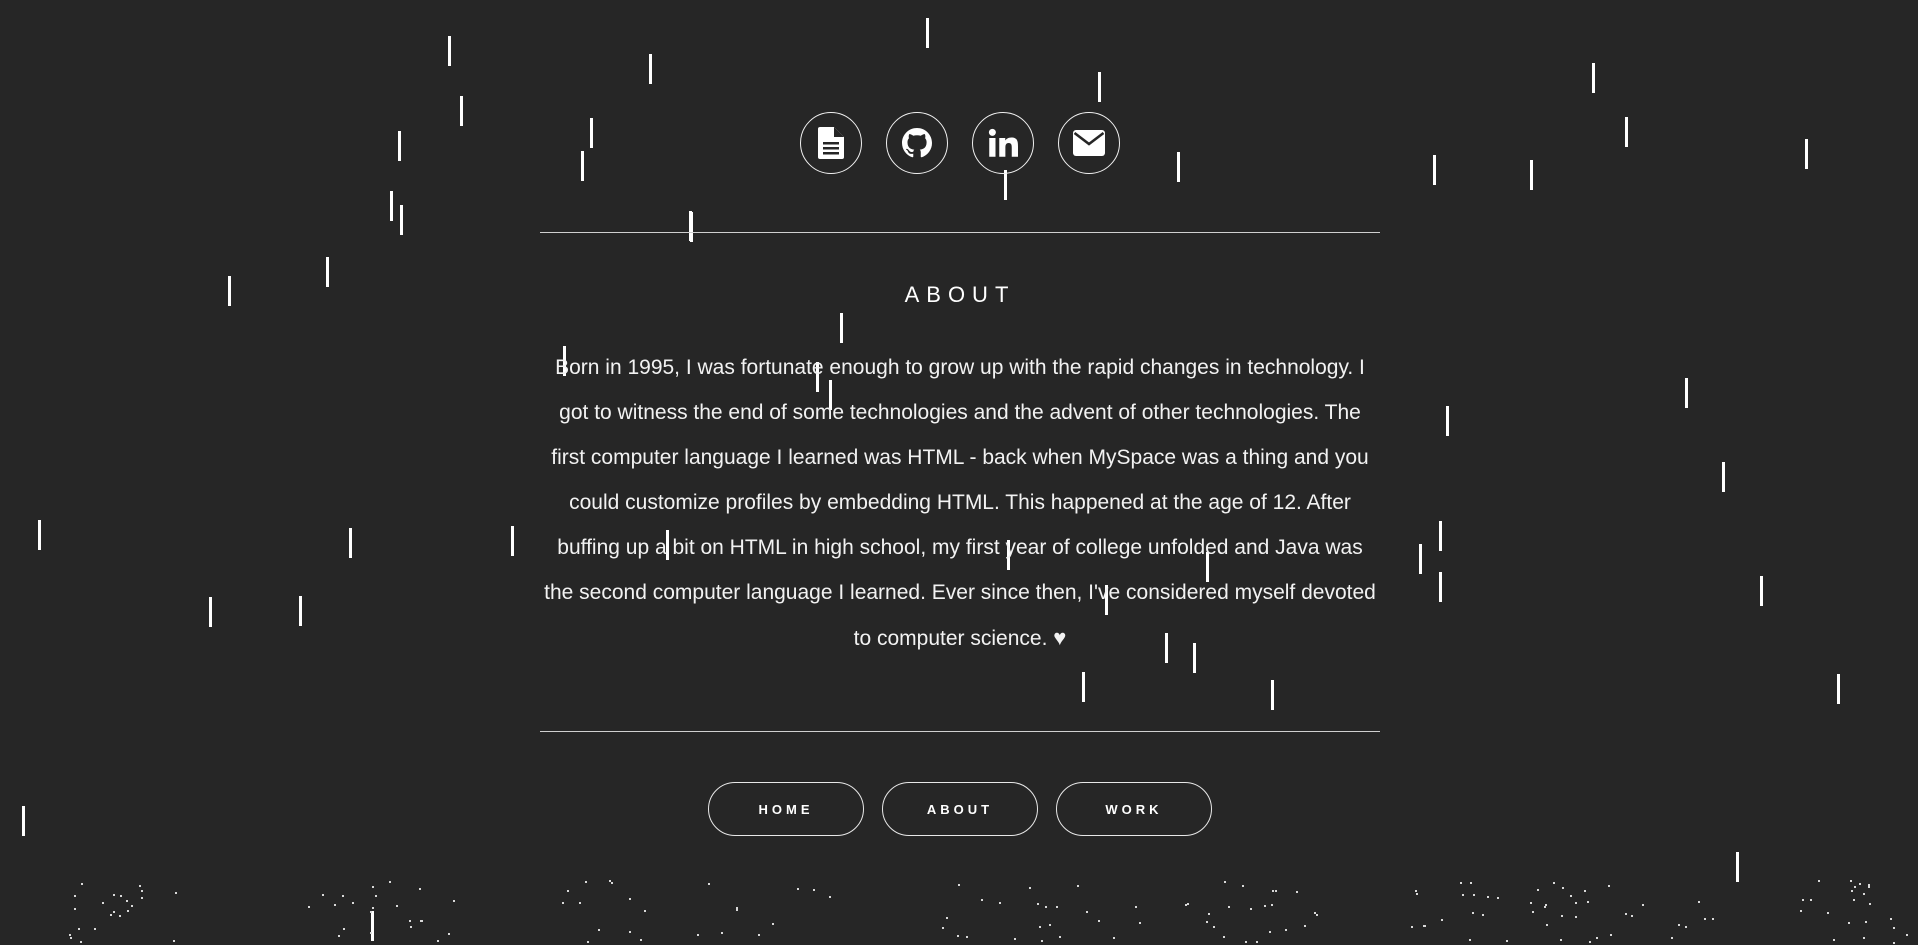  What do you see at coordinates (960, 294) in the screenshot?
I see `section-title: ABOUT` at bounding box center [960, 294].